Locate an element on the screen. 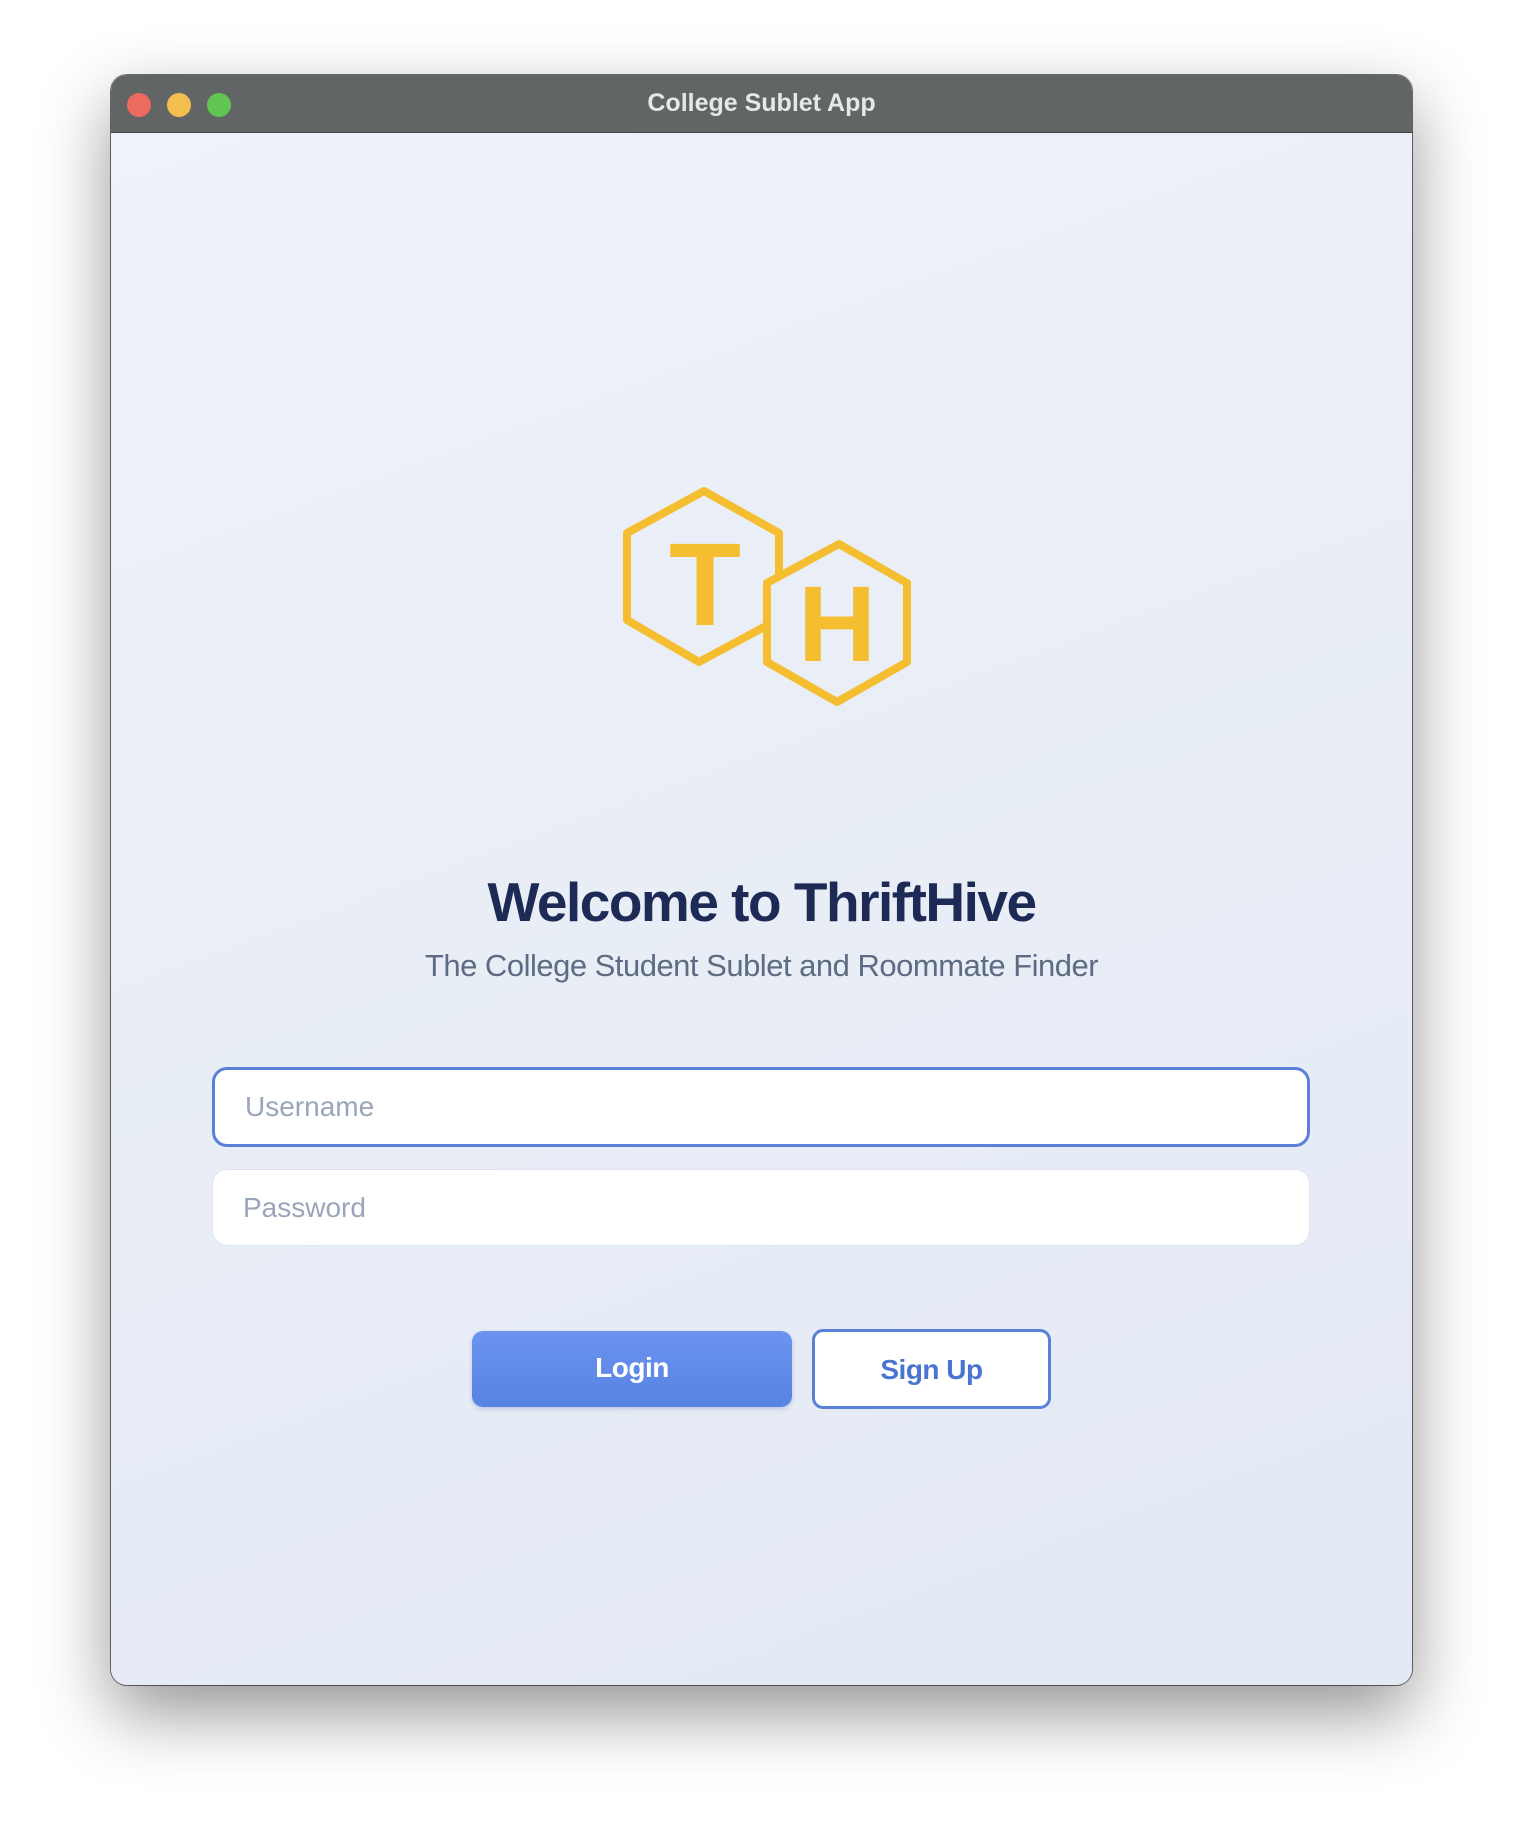 Image resolution: width=1524 pixels, height=1832 pixels. window-title: College Sublet App is located at coordinates (761, 103).